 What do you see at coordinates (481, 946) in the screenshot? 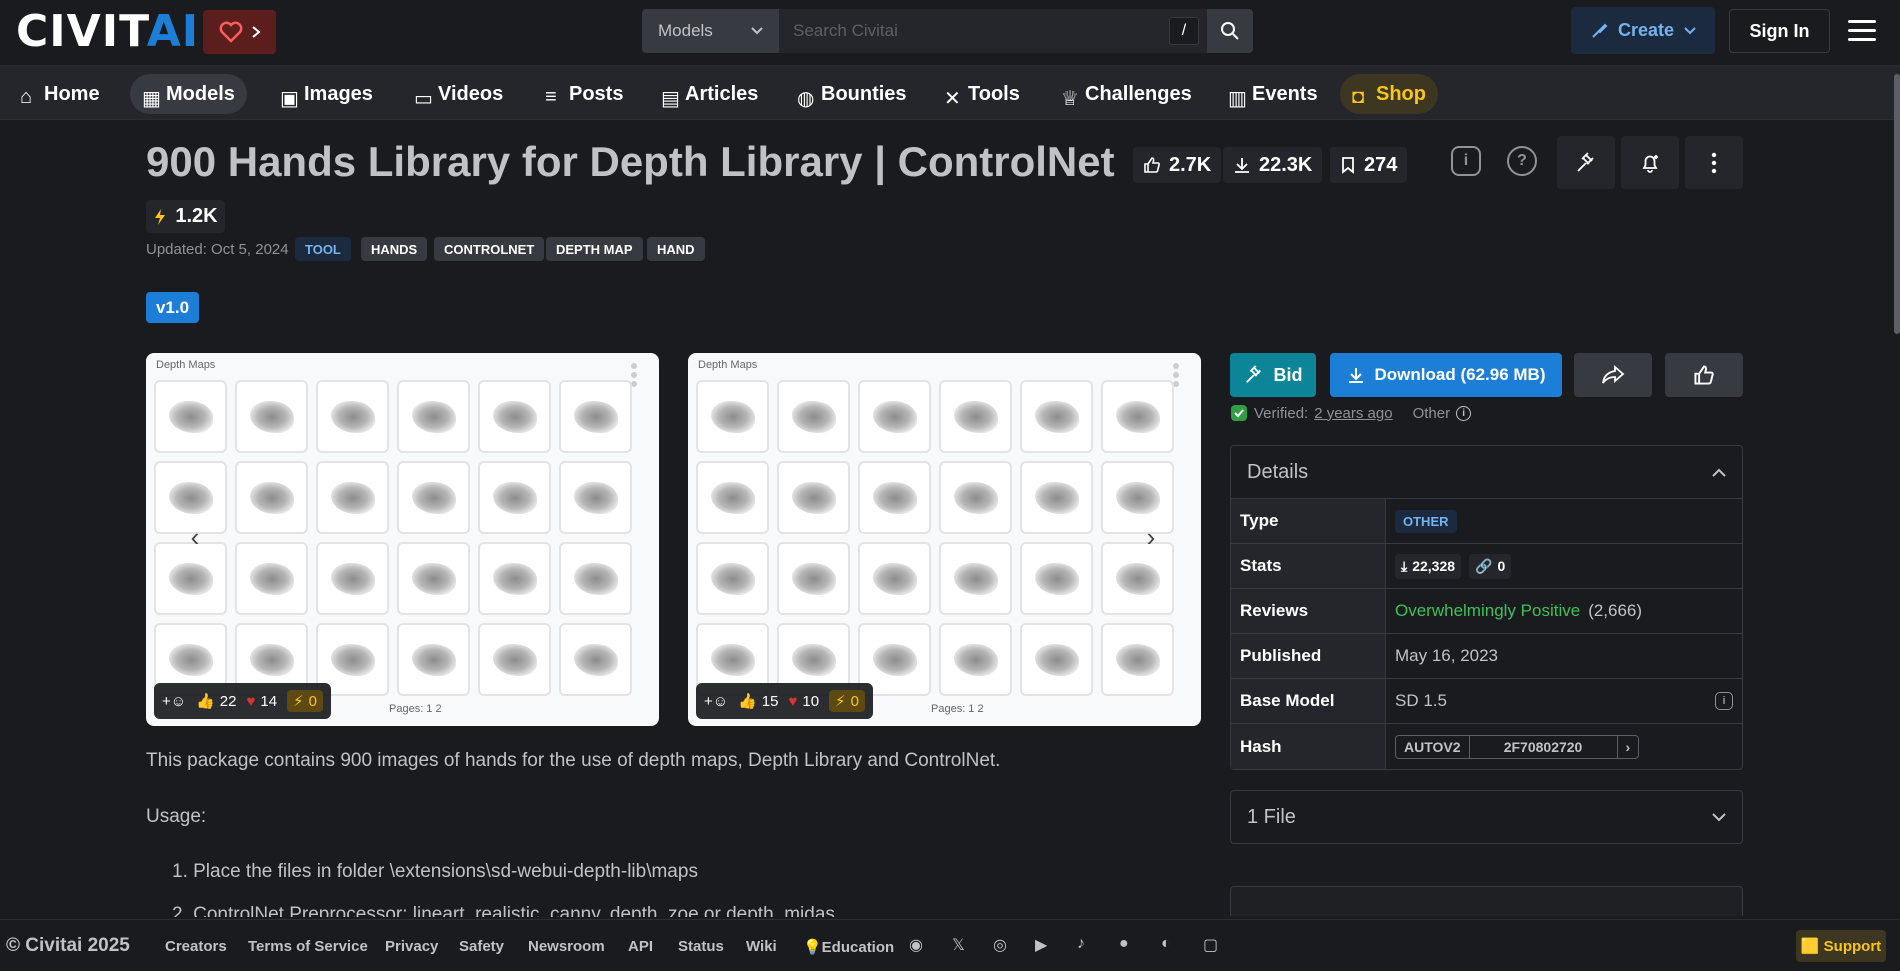
I see `footer-link-safety: Safety` at bounding box center [481, 946].